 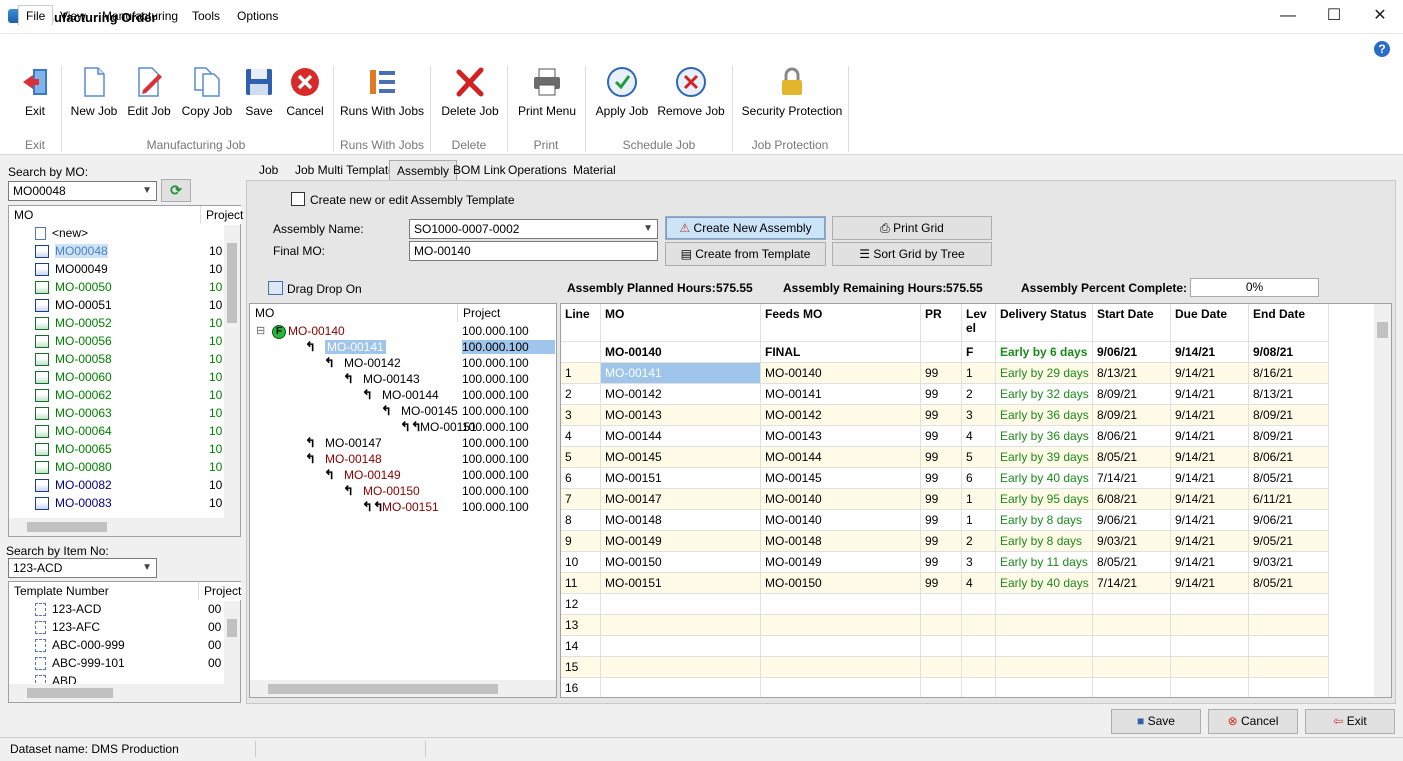 What do you see at coordinates (470, 94) in the screenshot?
I see `delete-job-button: Delete Job` at bounding box center [470, 94].